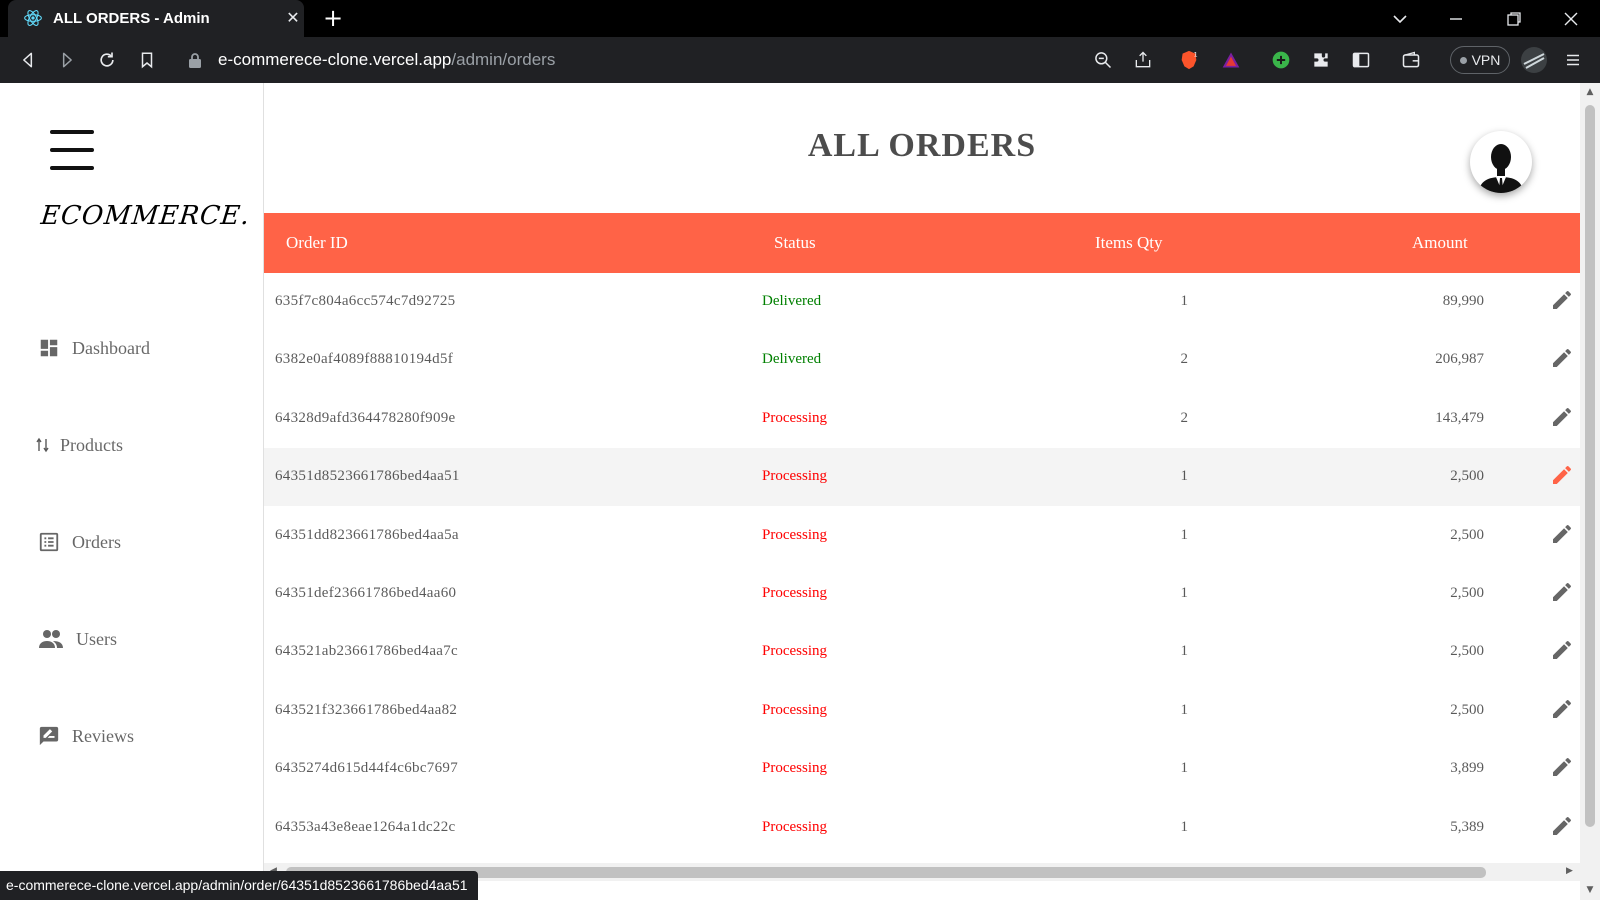 The image size is (1600, 900). I want to click on green-plus-circle-icon, so click(1281, 60).